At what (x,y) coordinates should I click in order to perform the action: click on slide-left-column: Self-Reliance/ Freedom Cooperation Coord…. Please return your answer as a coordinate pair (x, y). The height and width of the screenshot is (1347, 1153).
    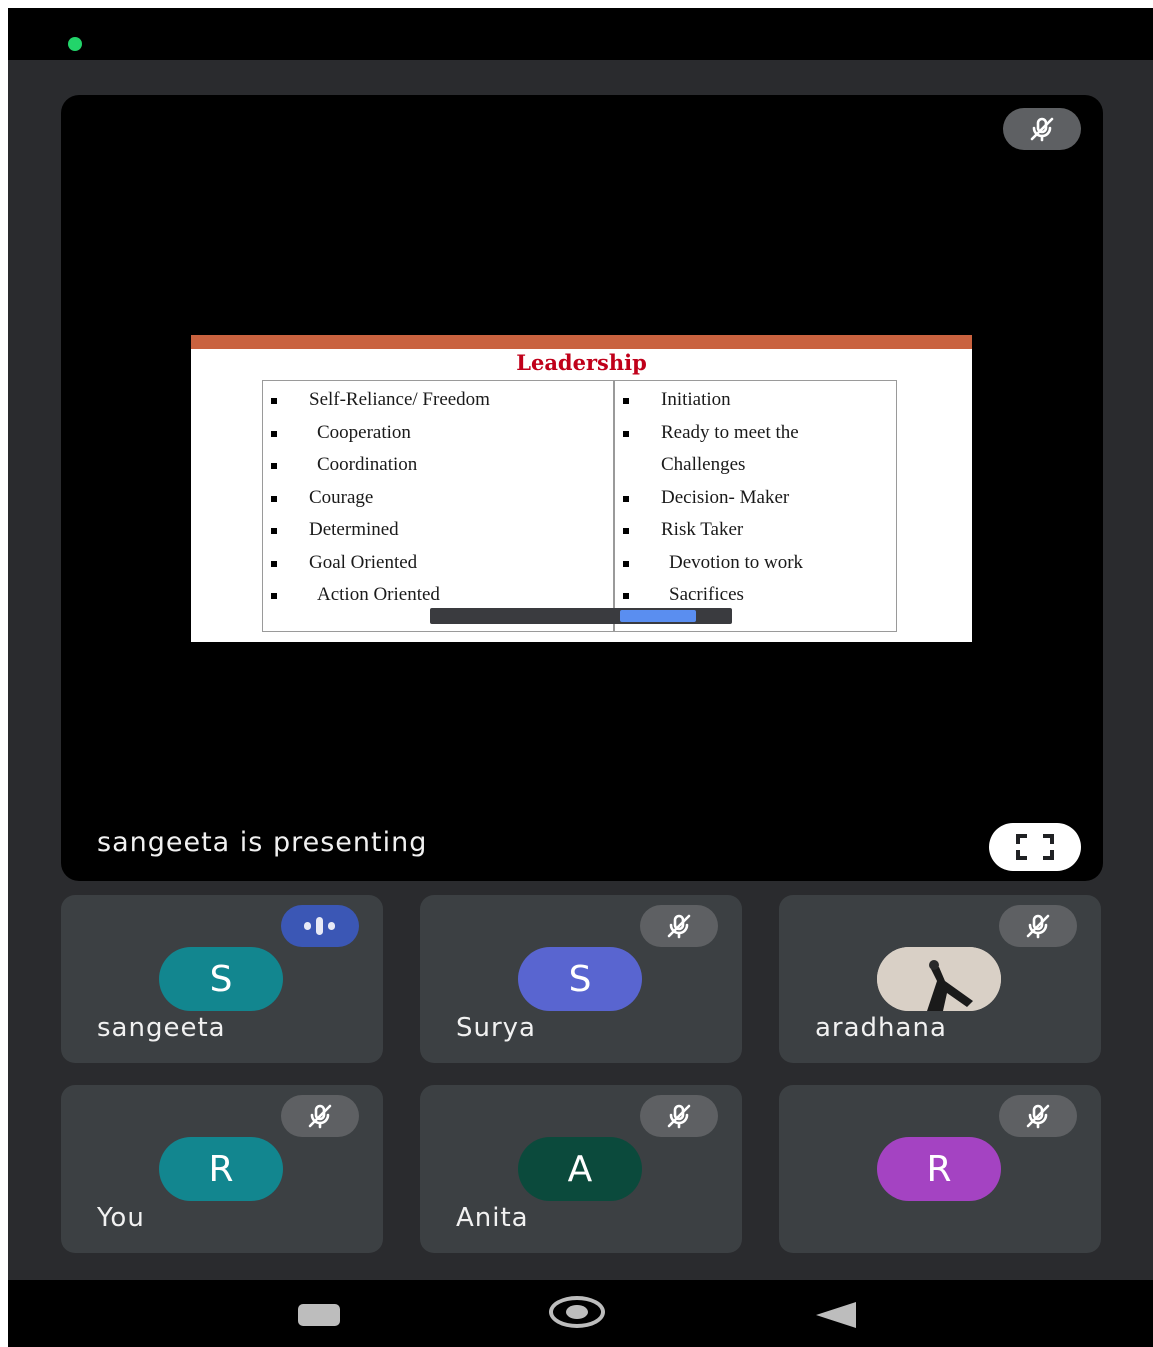
    Looking at the image, I should click on (440, 498).